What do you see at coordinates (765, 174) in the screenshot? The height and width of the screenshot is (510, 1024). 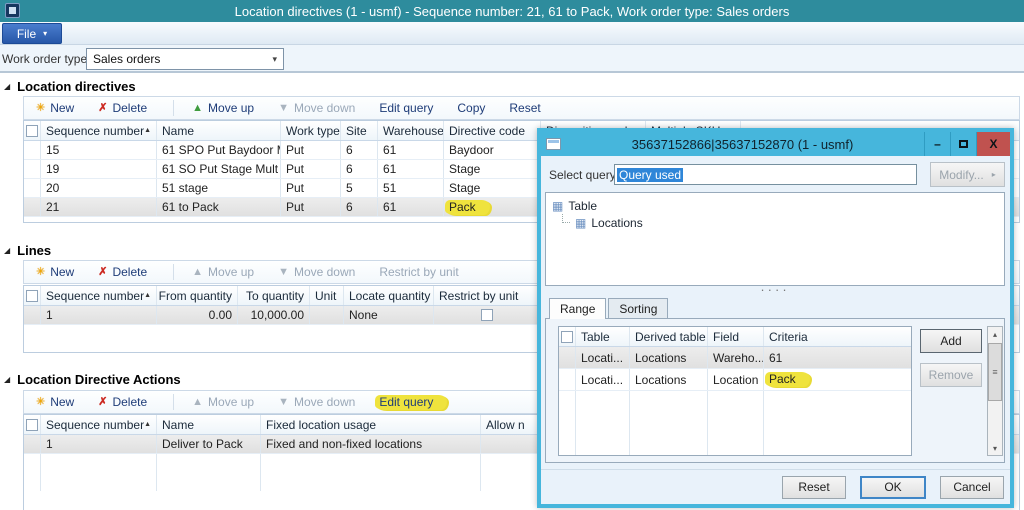 I see `select-query-input: Query used` at bounding box center [765, 174].